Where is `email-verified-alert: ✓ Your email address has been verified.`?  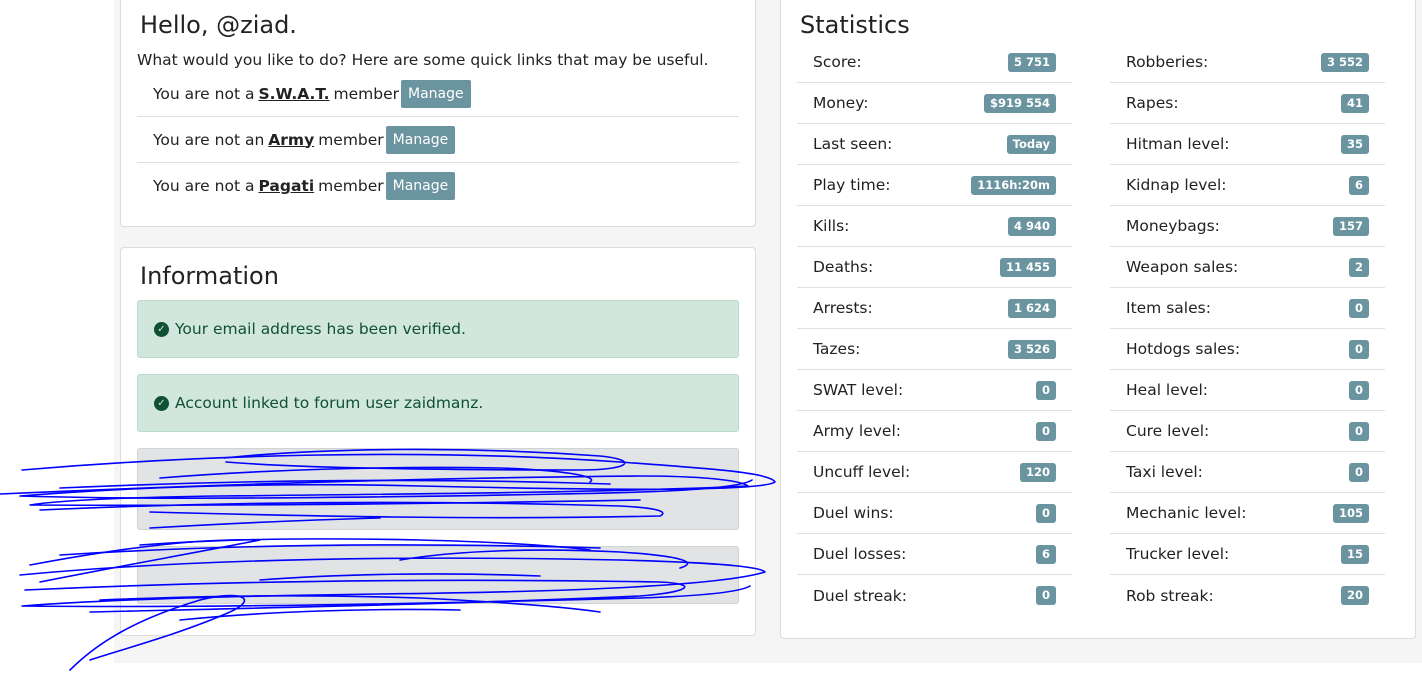 email-verified-alert: ✓ Your email address has been verified. is located at coordinates (438, 329).